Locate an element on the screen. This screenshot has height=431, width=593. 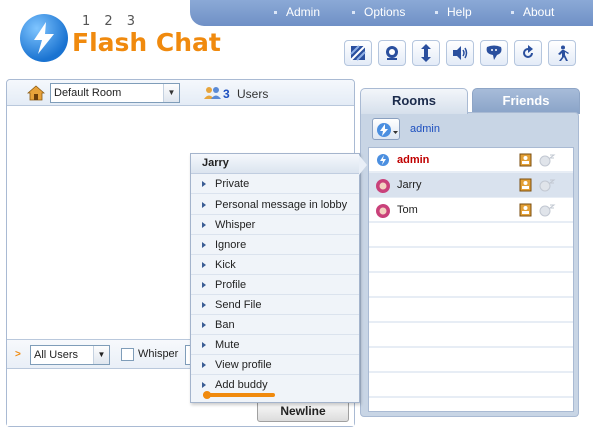
recipient-select: All Users ▼ is located at coordinates (70, 355).